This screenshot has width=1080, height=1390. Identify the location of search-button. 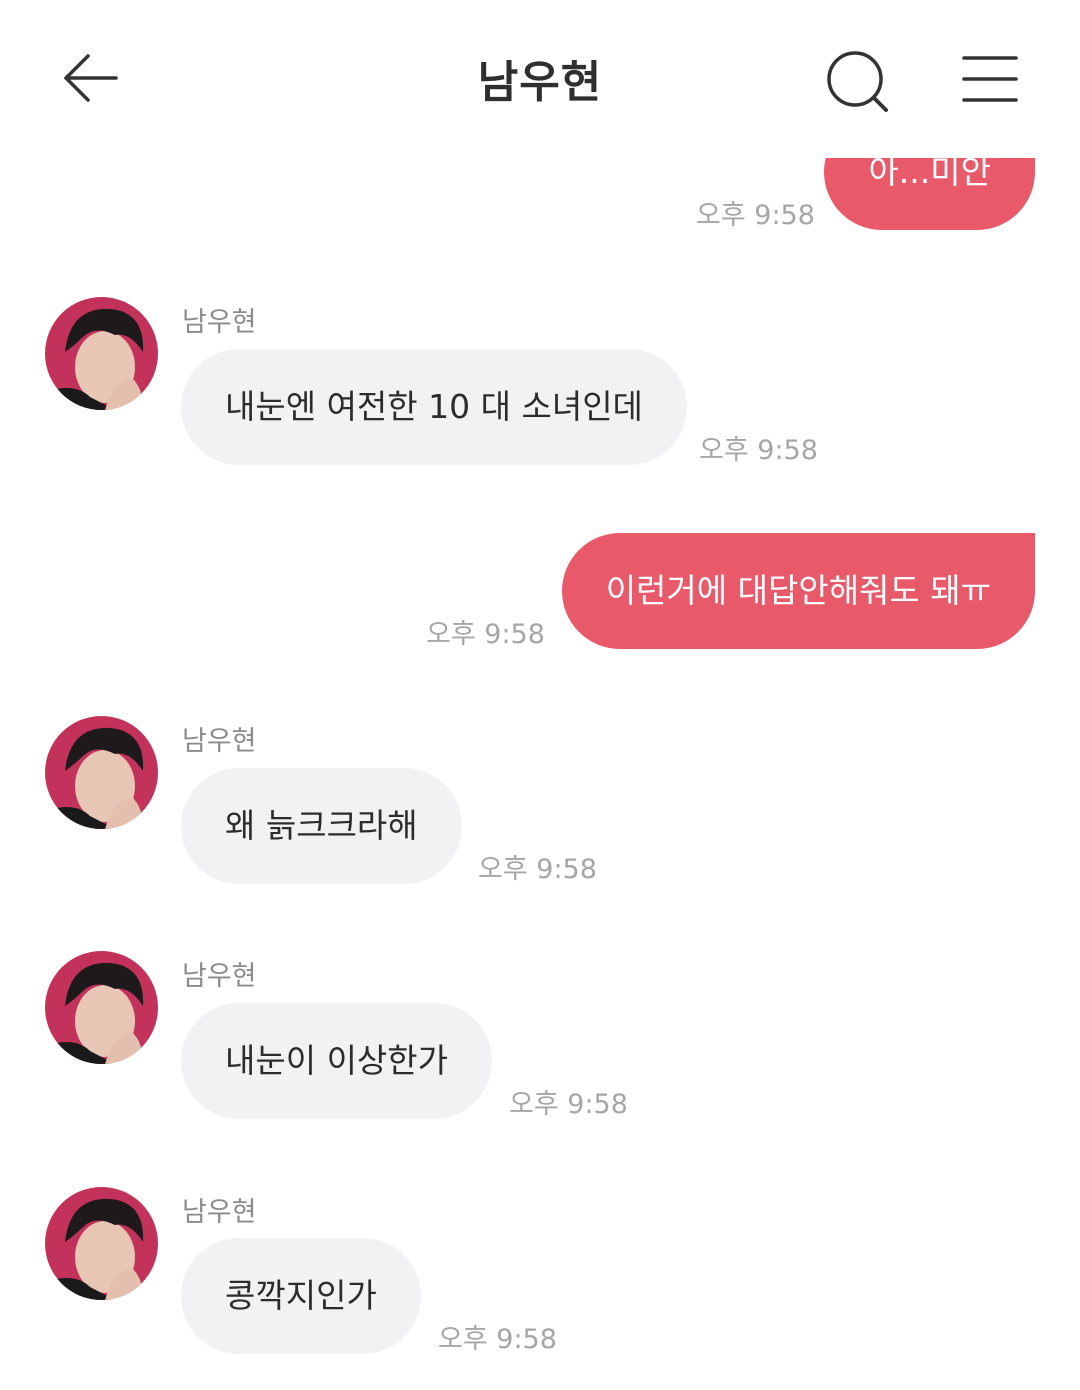
(857, 81).